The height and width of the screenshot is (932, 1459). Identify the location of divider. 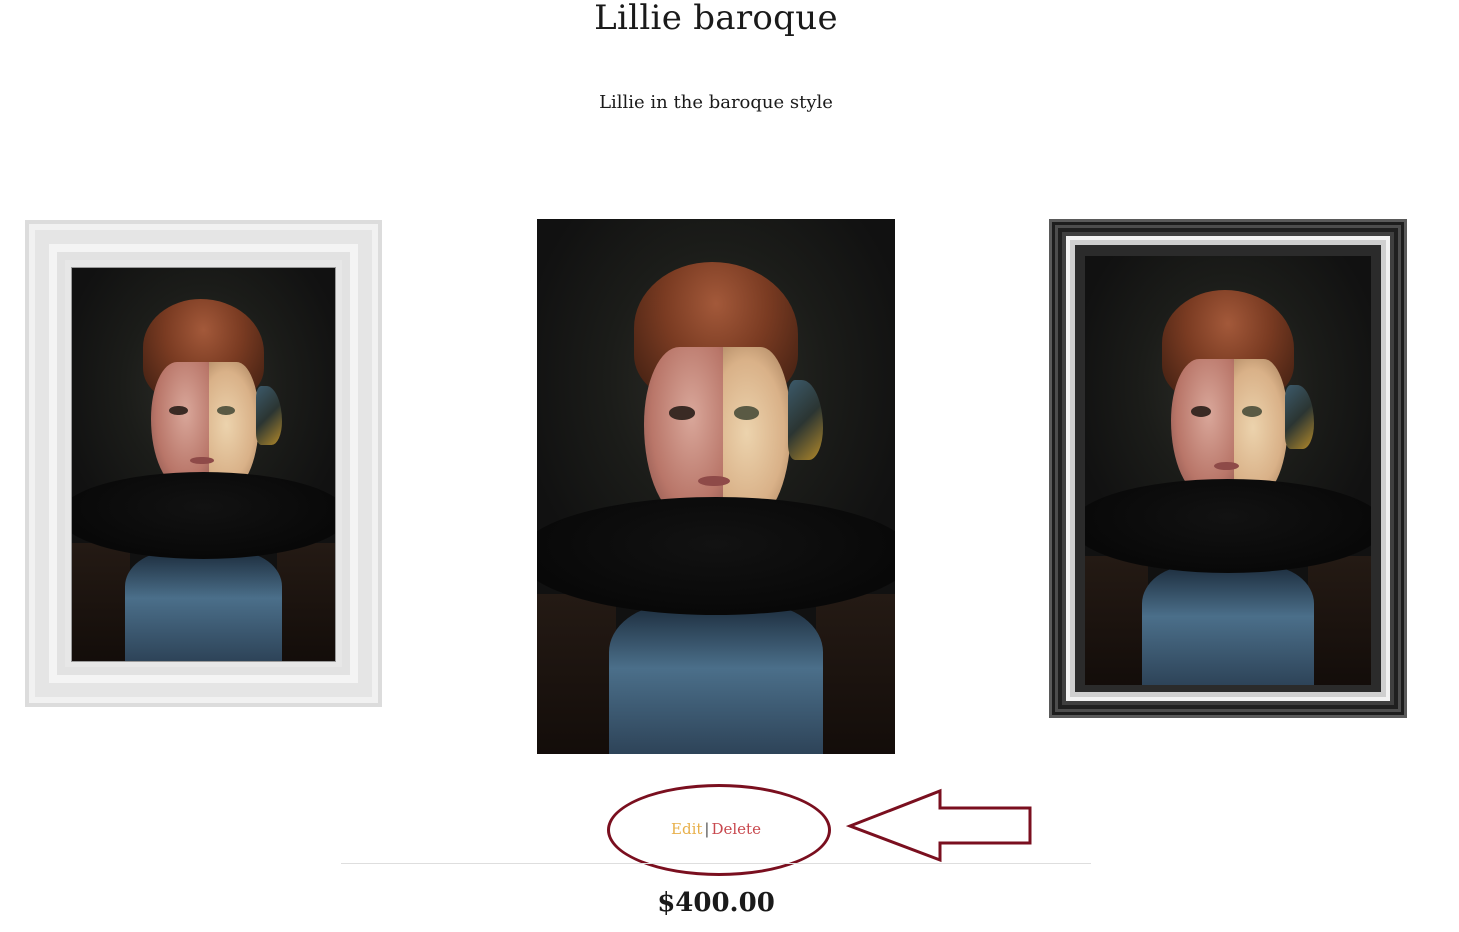
(716, 863).